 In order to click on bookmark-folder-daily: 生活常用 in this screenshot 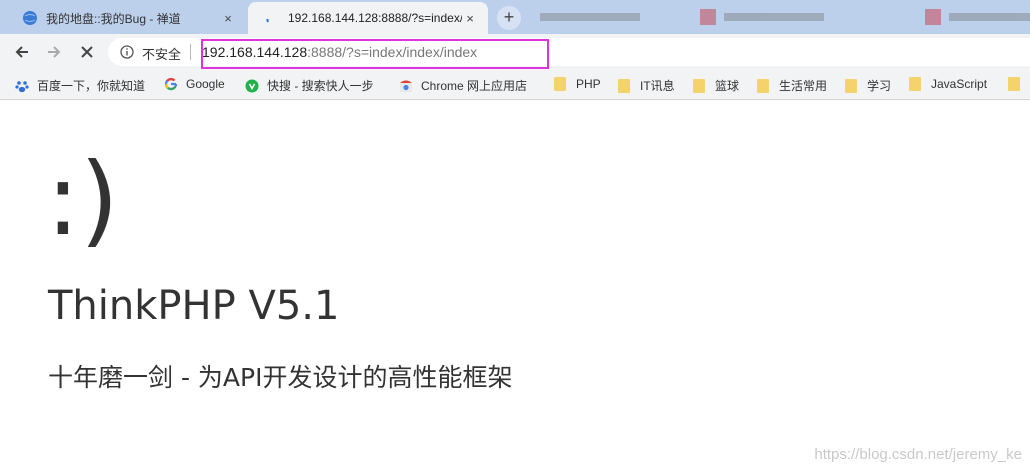, I will do `click(792, 85)`.